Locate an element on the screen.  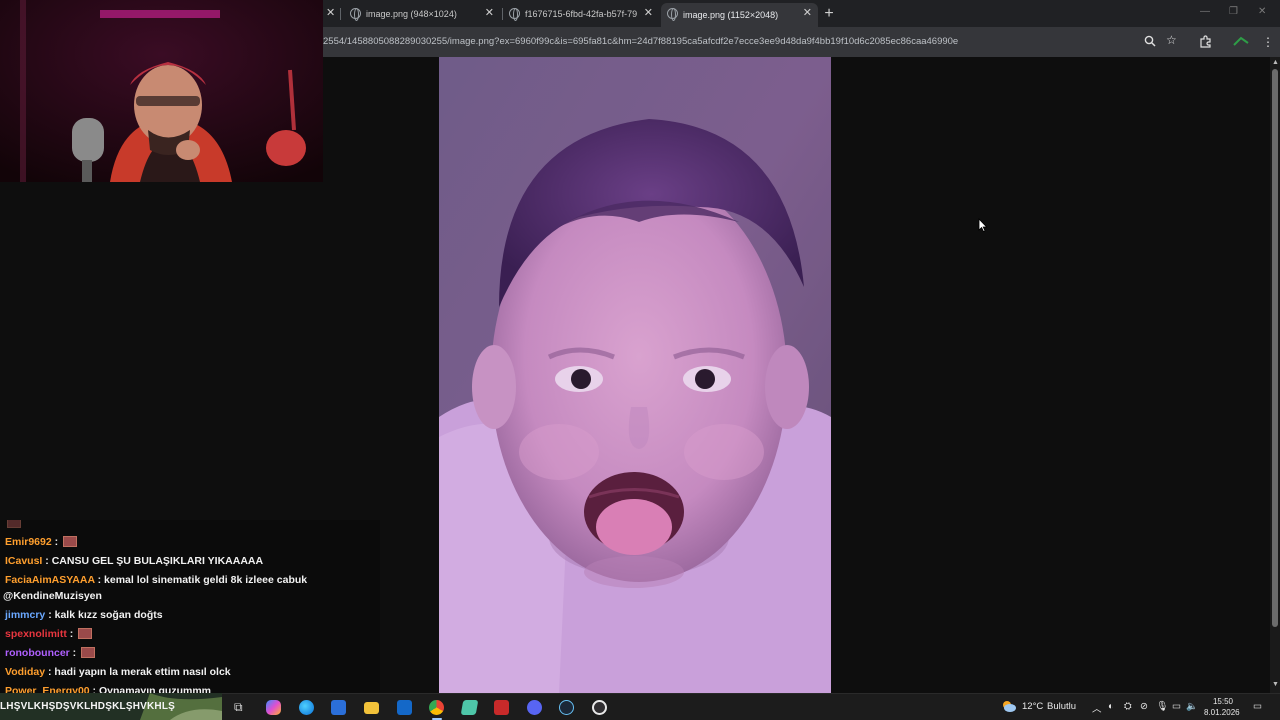
chat-message-continuation: @KendineMuzisyen is located at coordinates (52, 596).